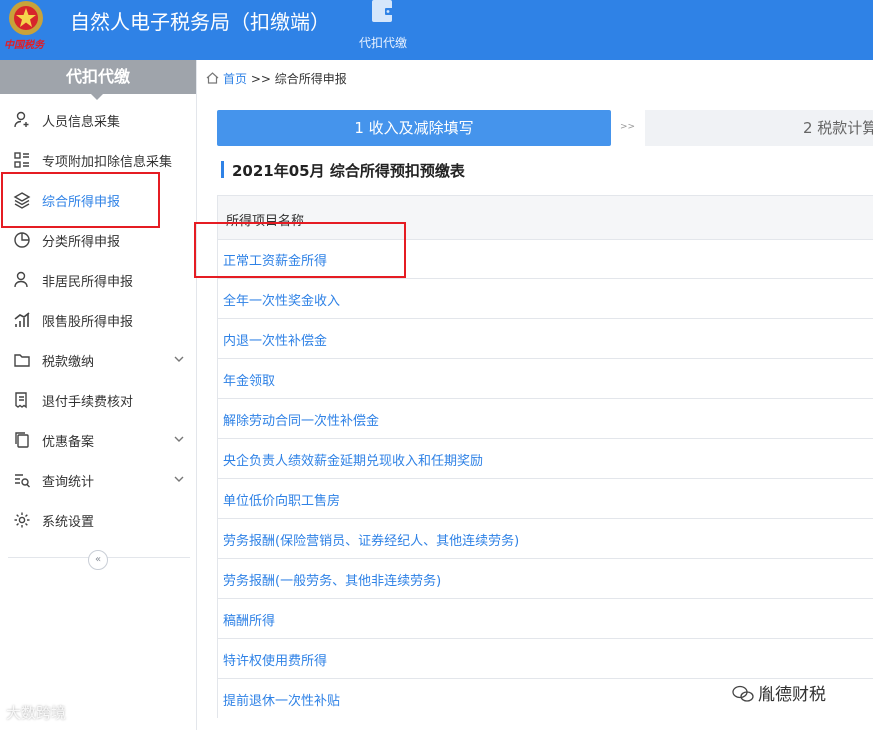  Describe the element at coordinates (212, 78) in the screenshot. I see `home-icon` at that location.